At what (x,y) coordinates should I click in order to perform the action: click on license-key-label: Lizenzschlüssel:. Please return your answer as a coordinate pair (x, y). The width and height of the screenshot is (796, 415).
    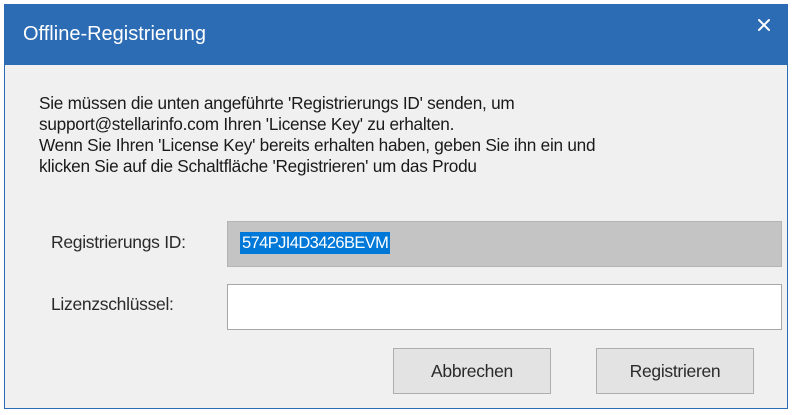
    Looking at the image, I should click on (112, 304).